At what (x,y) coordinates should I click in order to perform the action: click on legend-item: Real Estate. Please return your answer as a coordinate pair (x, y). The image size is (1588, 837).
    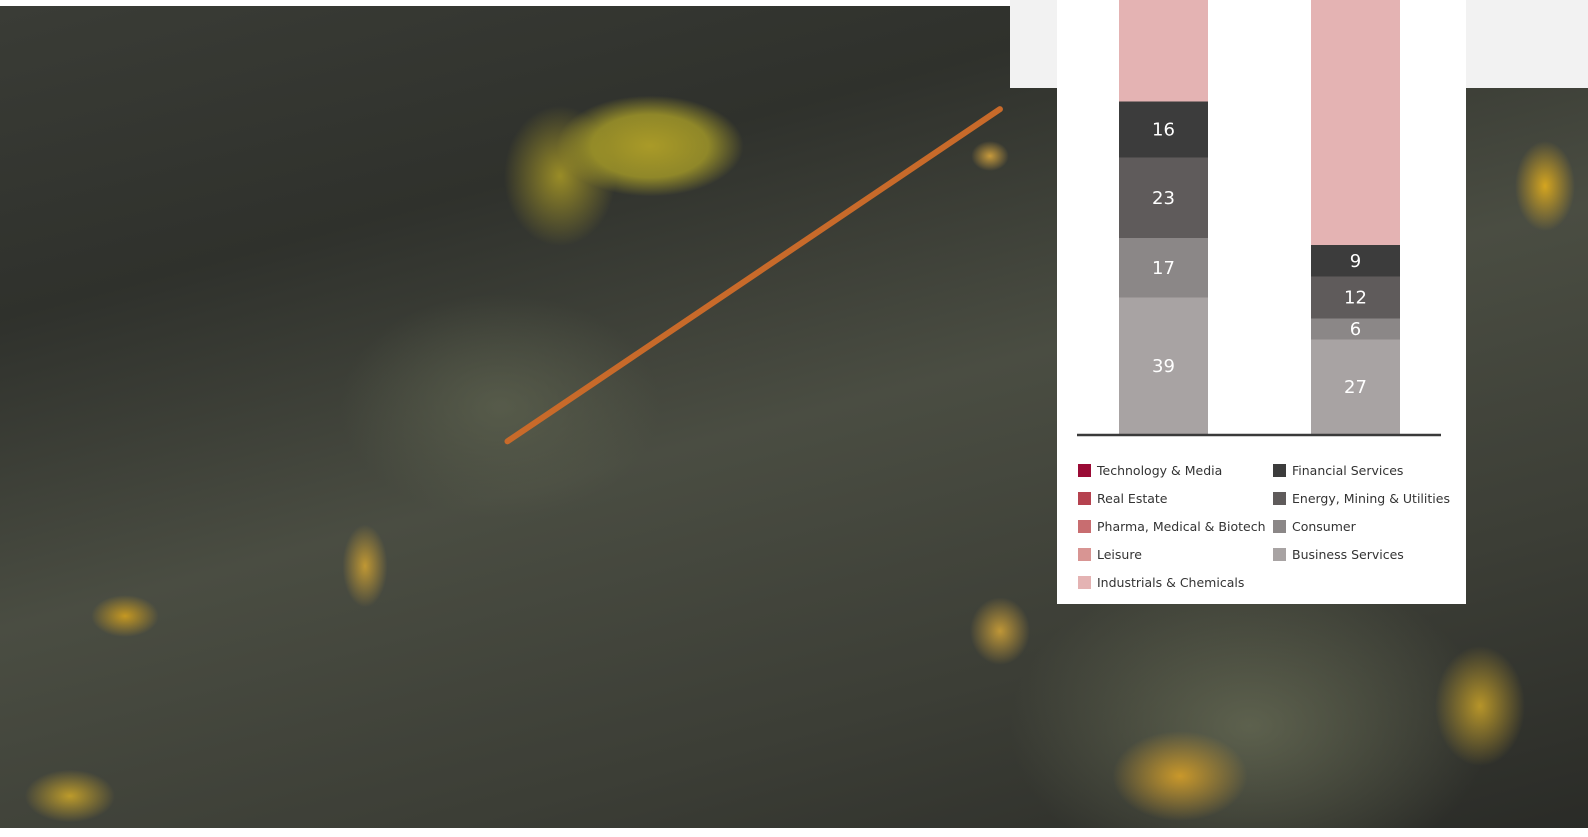
    Looking at the image, I should click on (1172, 499).